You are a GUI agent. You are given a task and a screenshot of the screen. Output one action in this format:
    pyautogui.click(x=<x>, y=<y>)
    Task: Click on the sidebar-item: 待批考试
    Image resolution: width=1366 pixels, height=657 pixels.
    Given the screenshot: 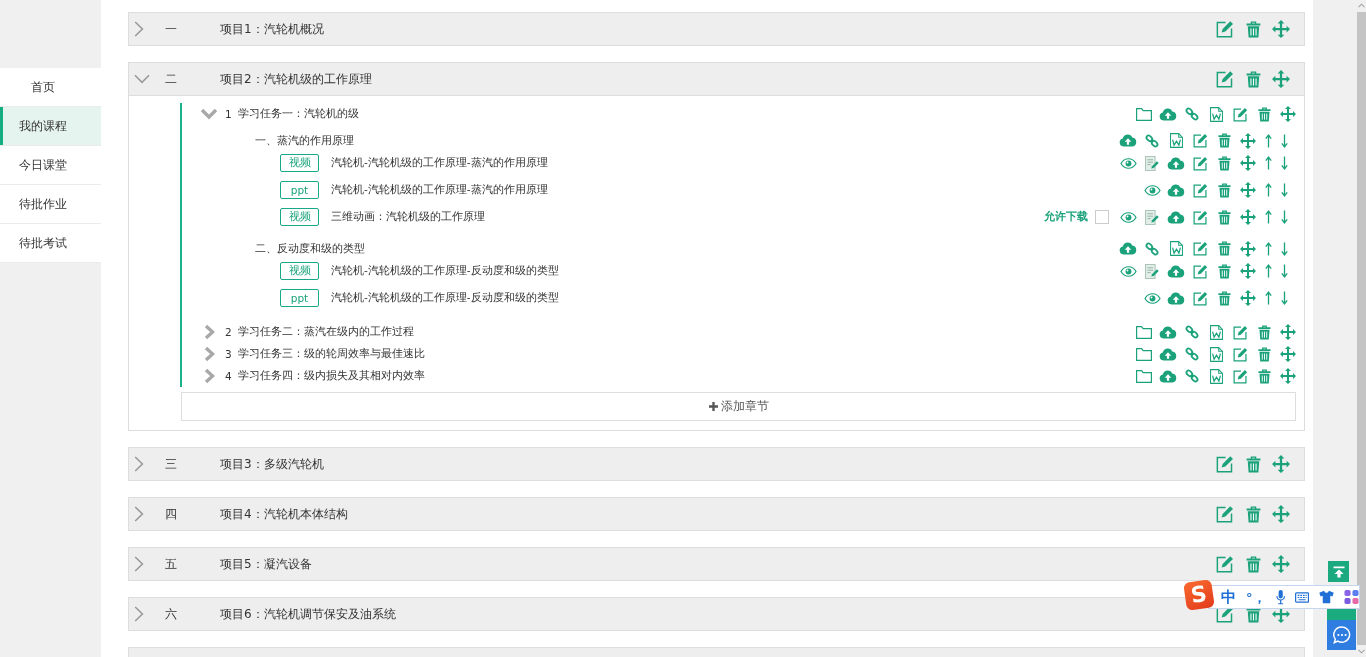 What is the action you would take?
    pyautogui.click(x=50, y=243)
    